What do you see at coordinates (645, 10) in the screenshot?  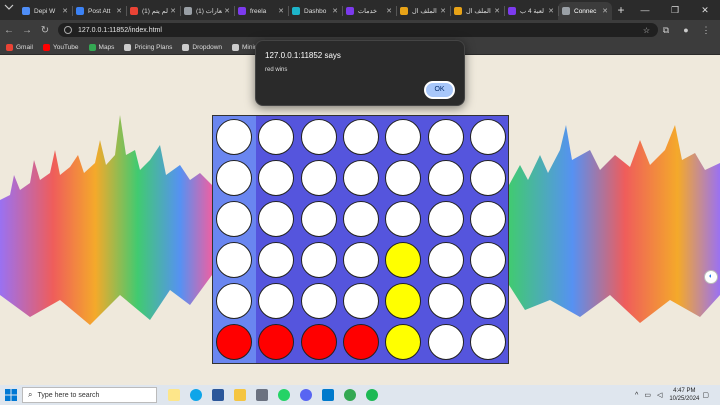 I see `minimize-button: —` at bounding box center [645, 10].